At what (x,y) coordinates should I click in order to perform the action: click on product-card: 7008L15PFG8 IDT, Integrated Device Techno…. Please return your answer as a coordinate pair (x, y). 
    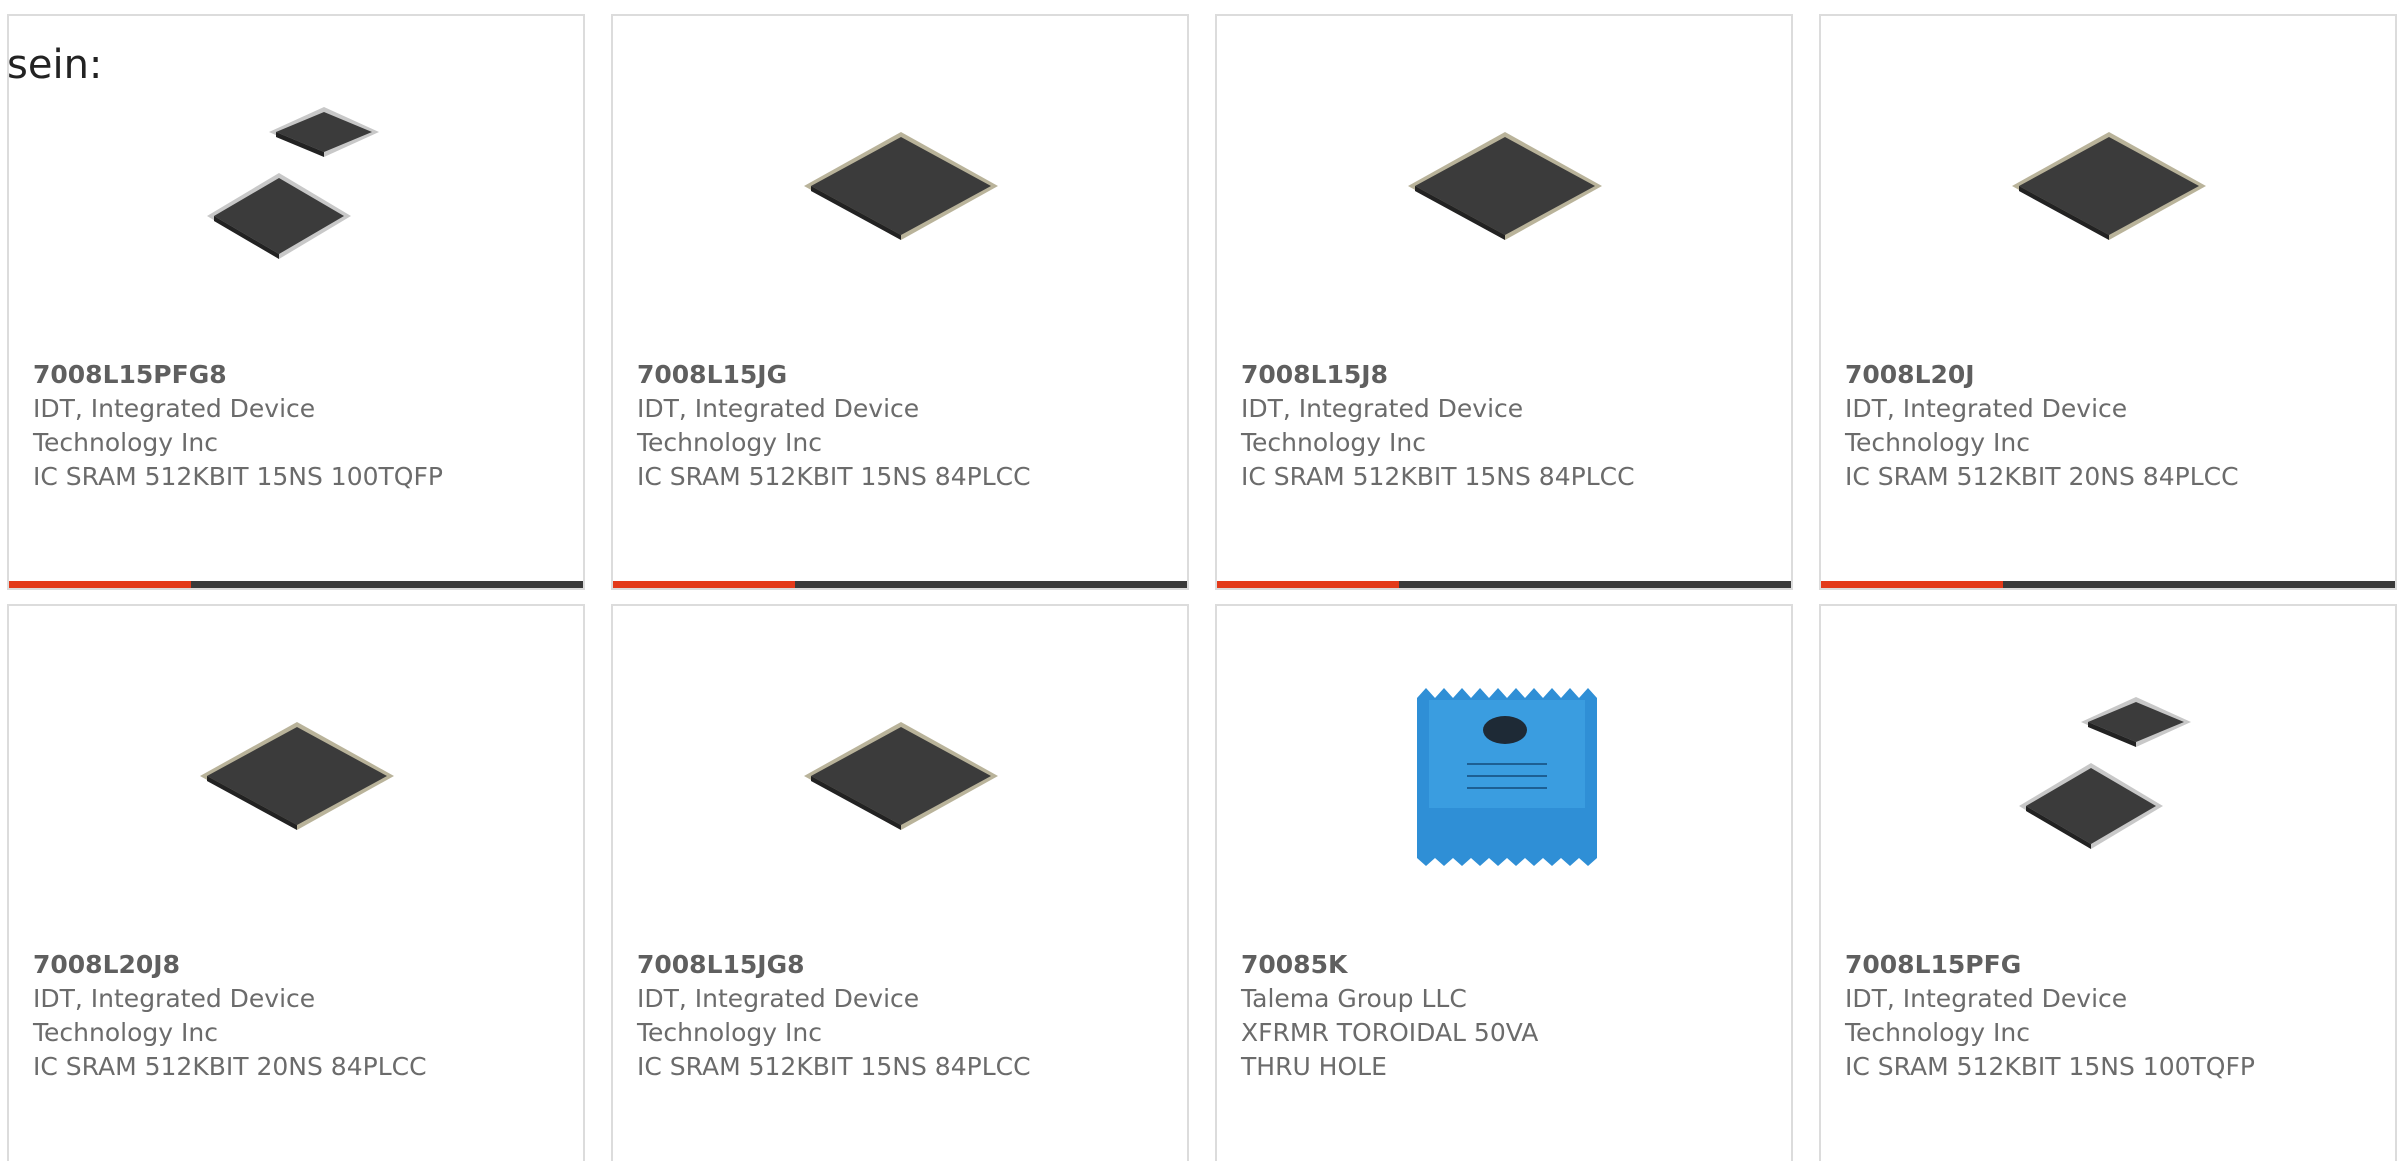
    Looking at the image, I should click on (296, 302).